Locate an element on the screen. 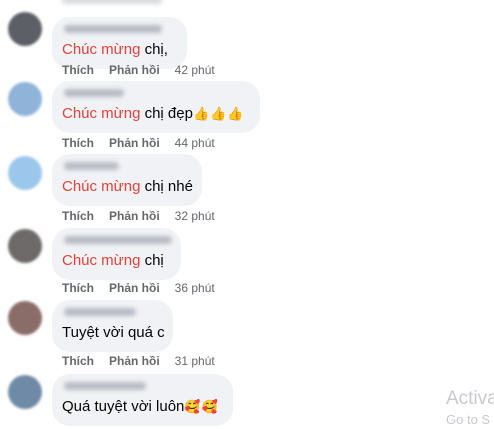  comment-bubble: Chúc mừng chị, is located at coordinates (119, 43).